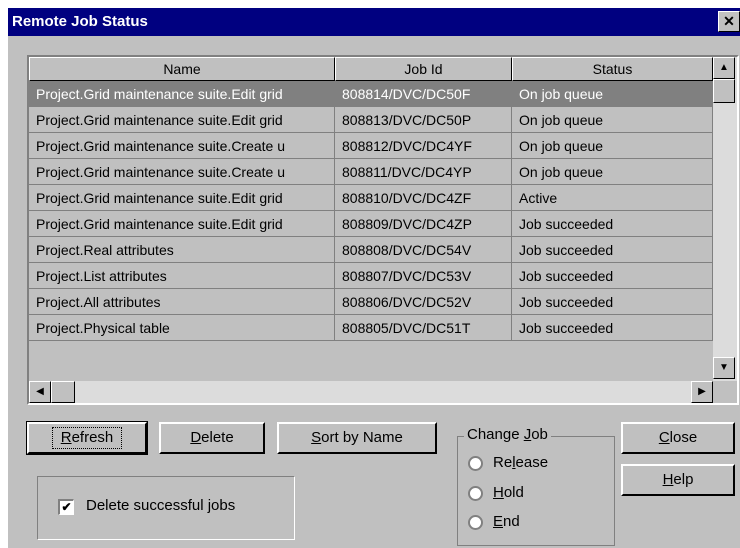 Image resolution: width=740 pixels, height=548 pixels. Describe the element at coordinates (507, 434) in the screenshot. I see `change-job-legend: Change Job` at that location.